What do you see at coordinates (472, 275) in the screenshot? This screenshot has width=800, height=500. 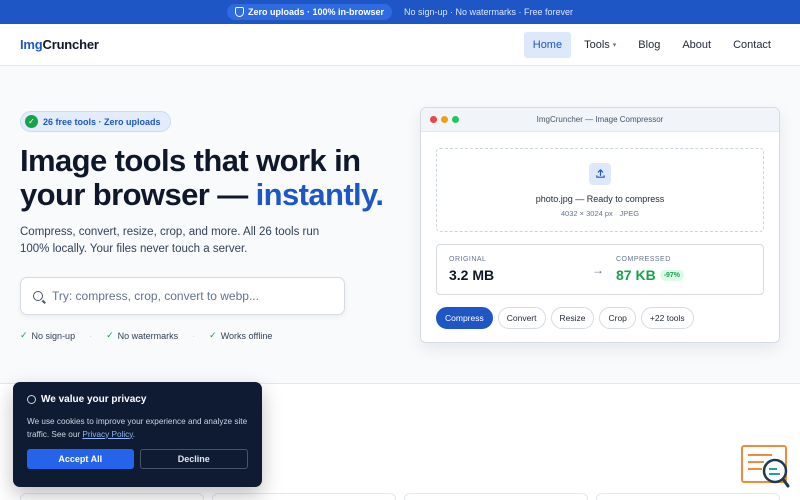 I see `original-size: 3.2 MB` at bounding box center [472, 275].